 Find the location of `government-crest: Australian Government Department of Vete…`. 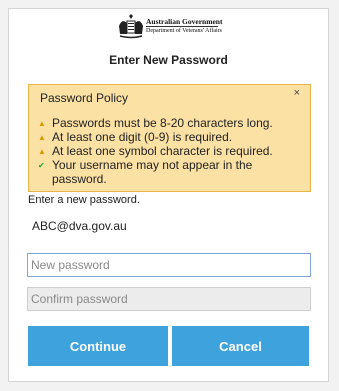

government-crest: Australian Government Department of Vete… is located at coordinates (169, 30).